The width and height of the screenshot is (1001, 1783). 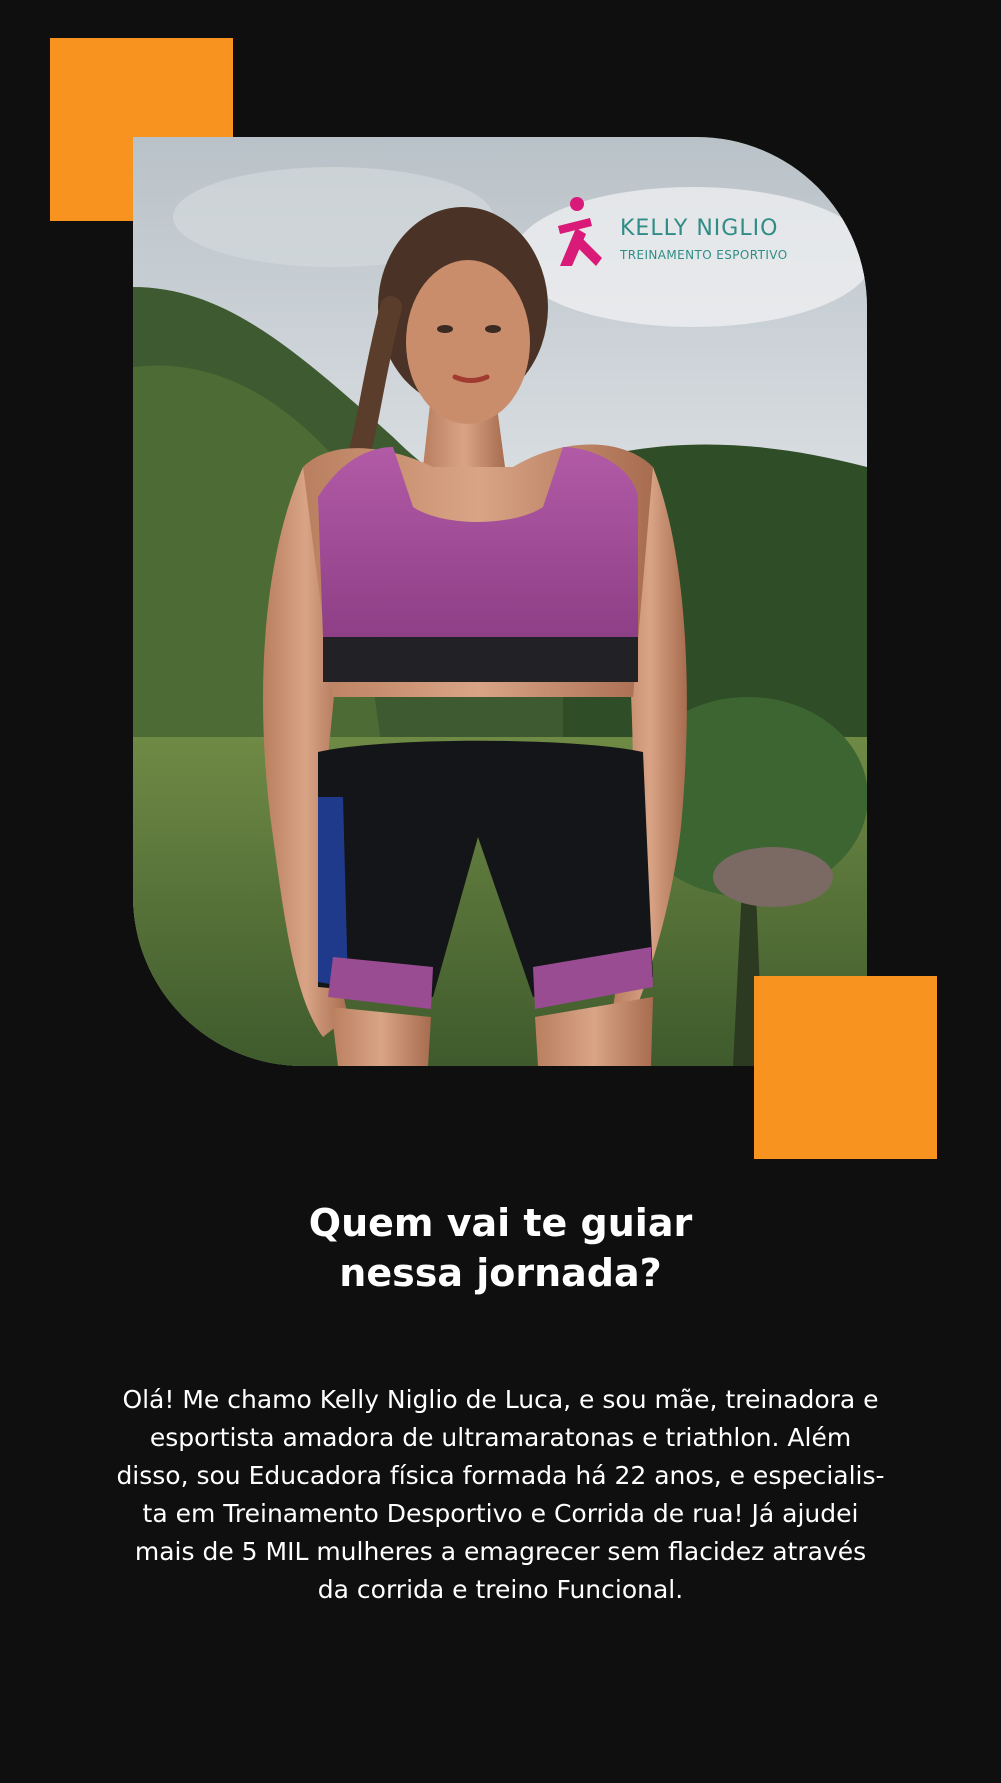 What do you see at coordinates (500, 1589) in the screenshot?
I see `bio-line: da corrida e treino Funcional.` at bounding box center [500, 1589].